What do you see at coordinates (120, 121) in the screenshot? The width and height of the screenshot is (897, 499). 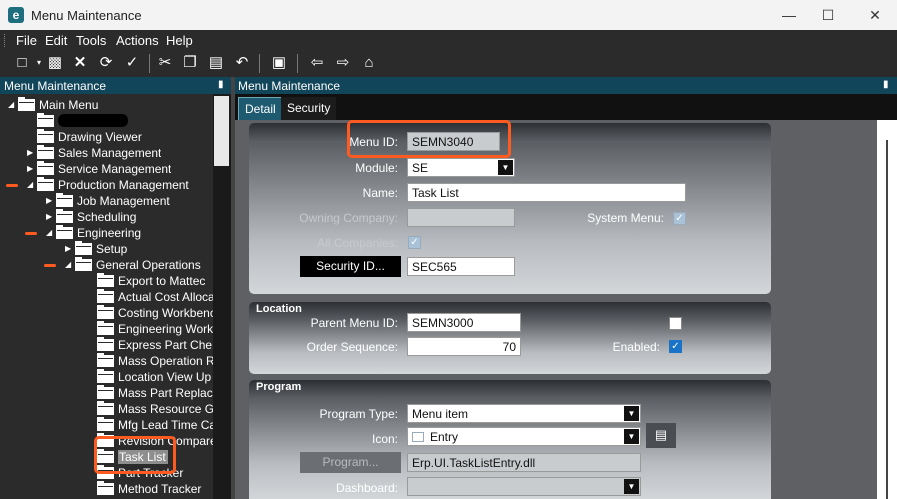 I see `tree-node` at bounding box center [120, 121].